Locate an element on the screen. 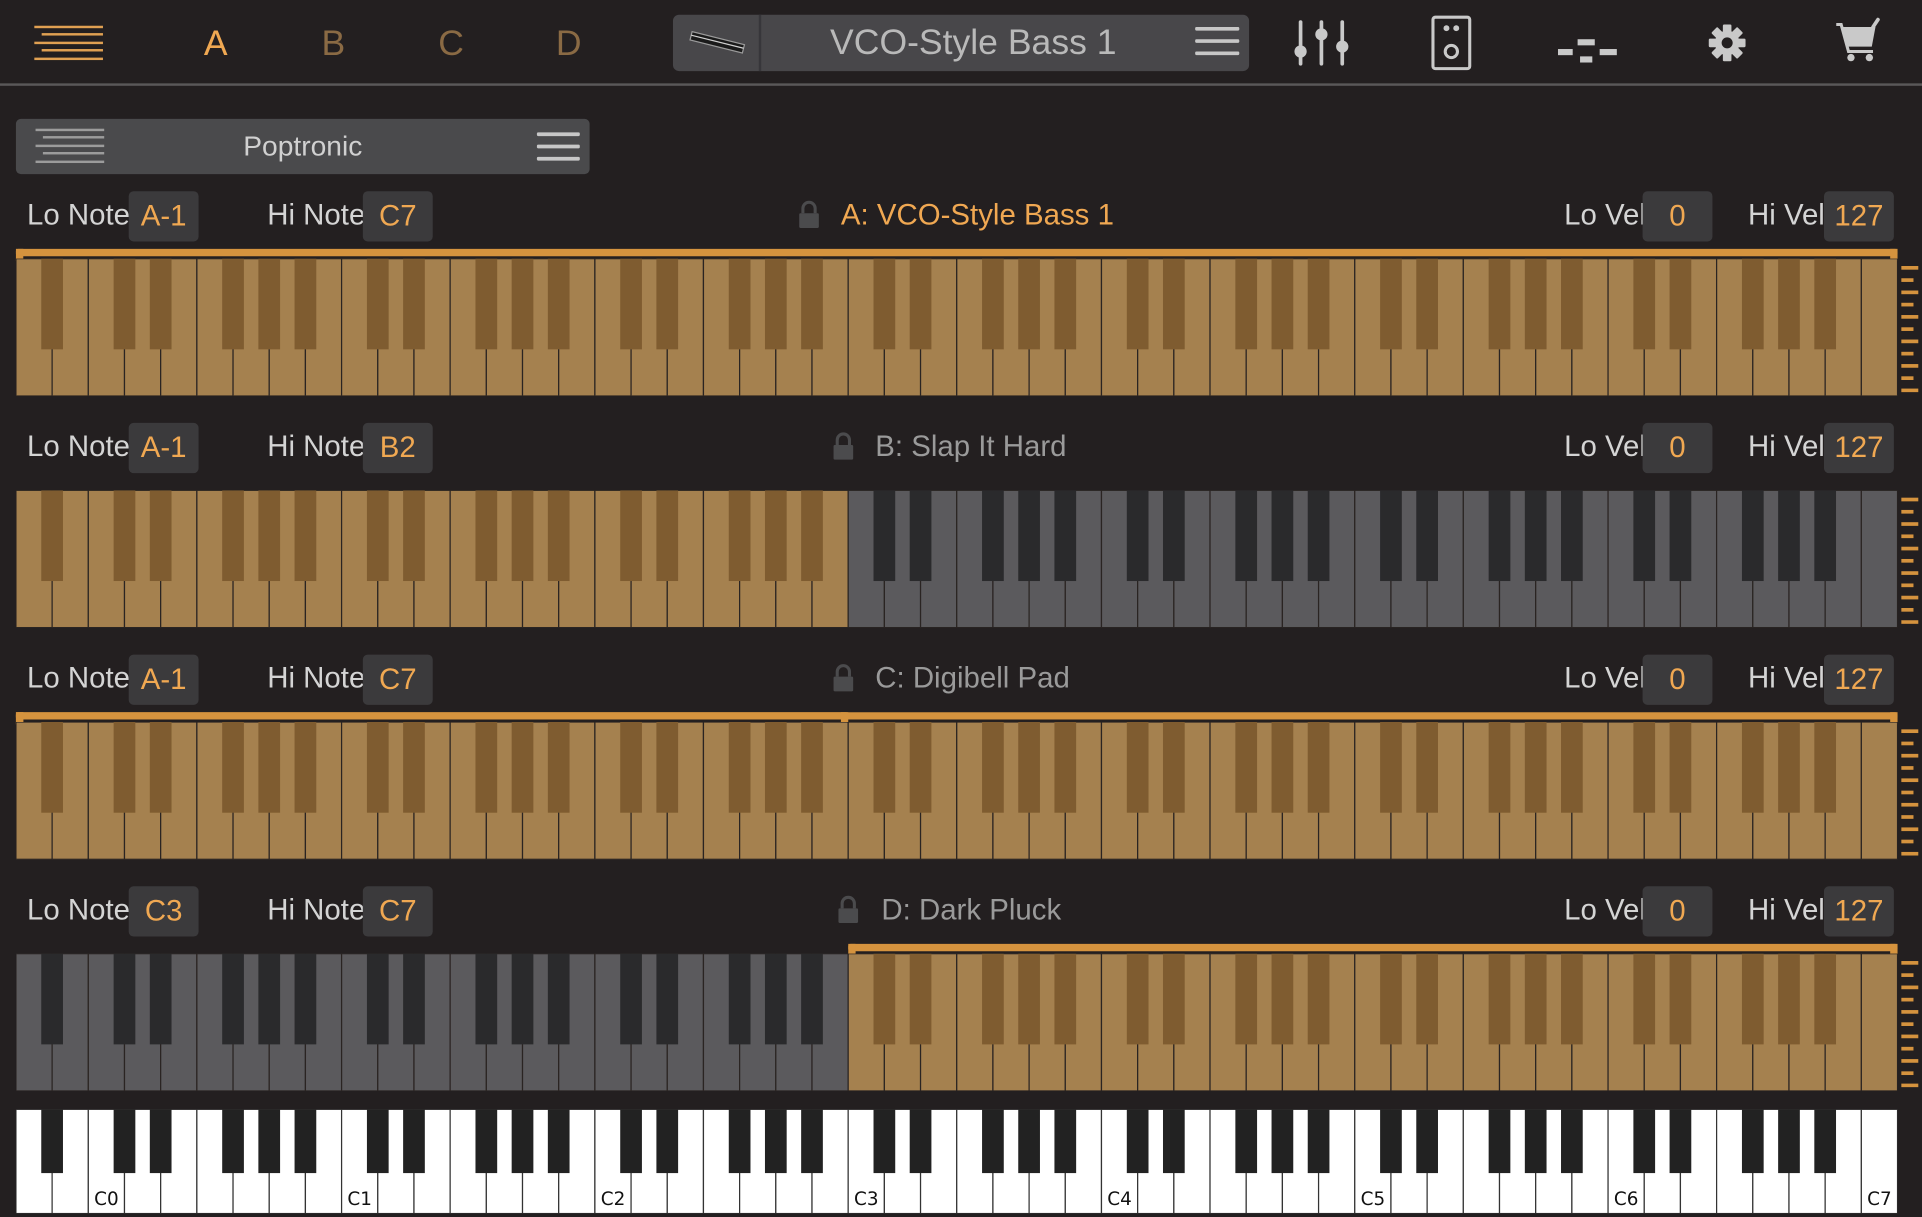  cart-icon is located at coordinates (1860, 43).